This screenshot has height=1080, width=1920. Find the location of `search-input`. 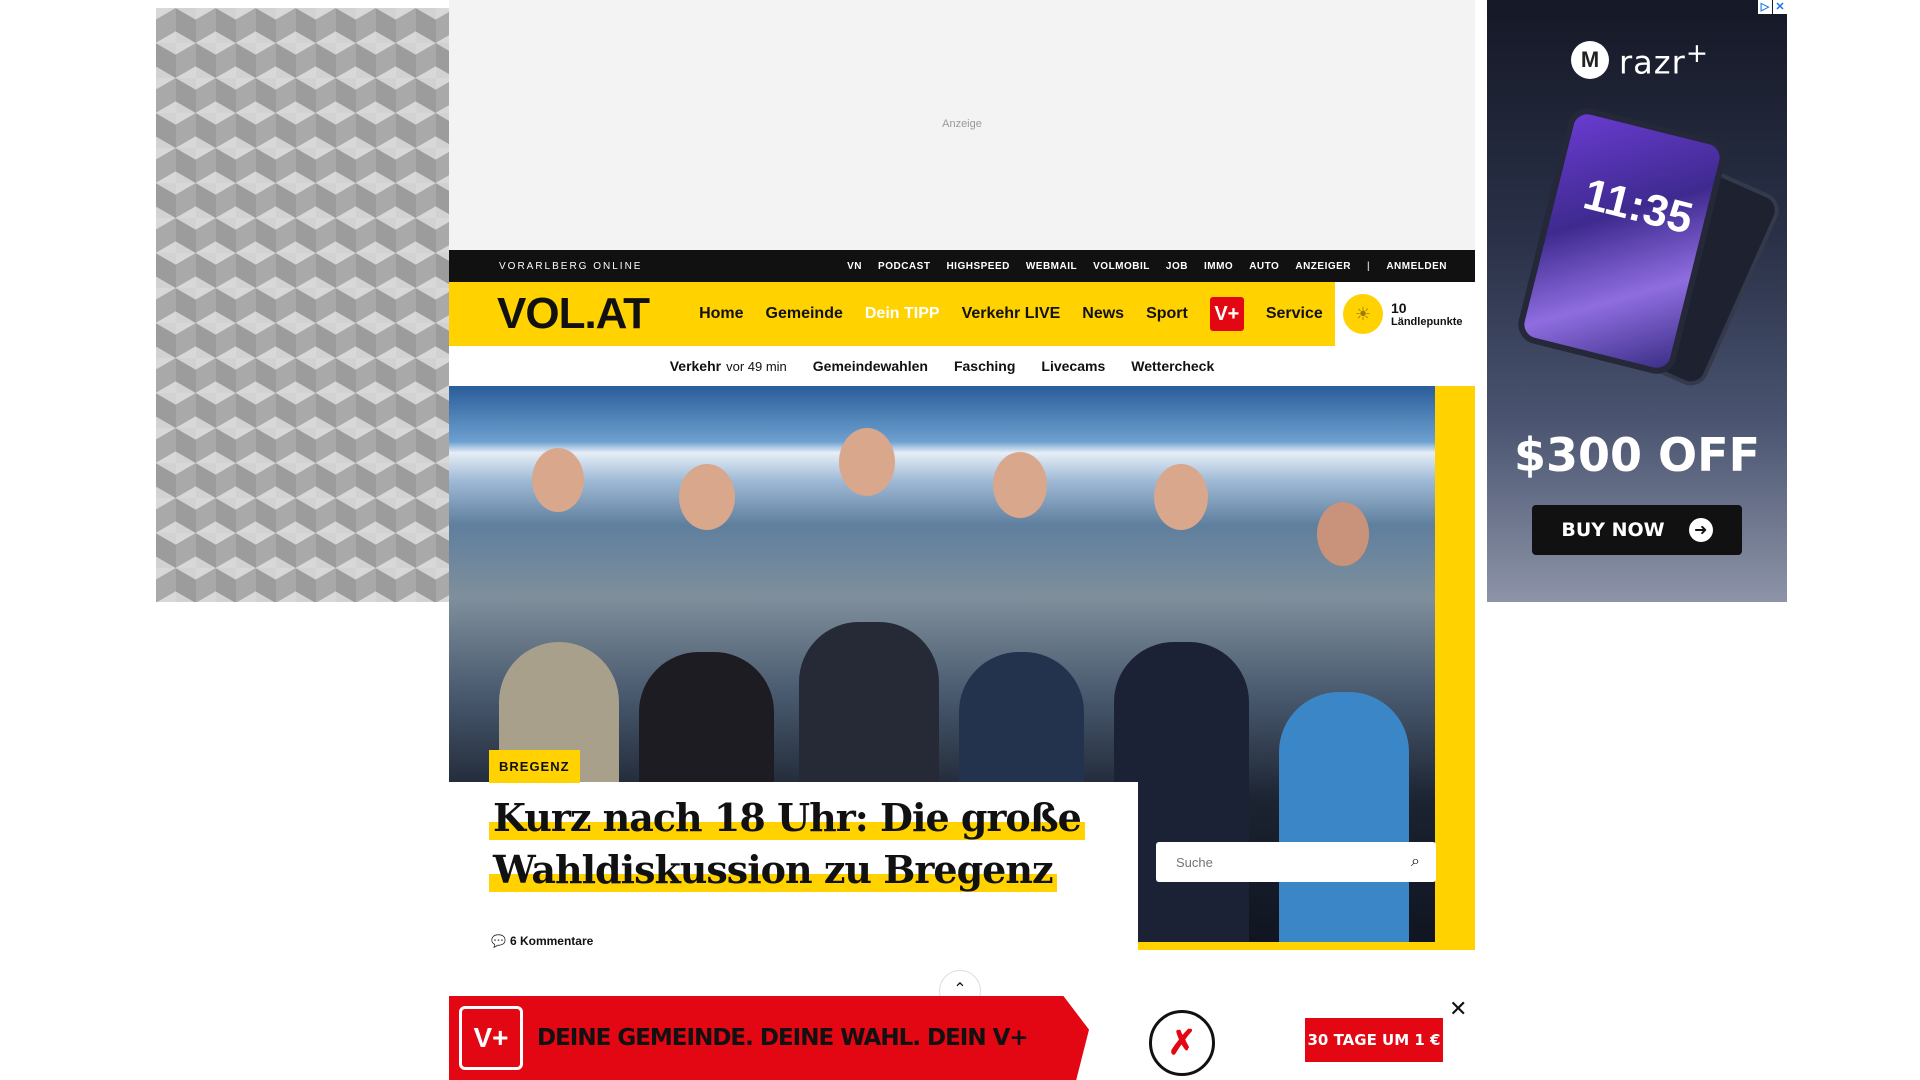

search-input is located at coordinates (1293, 862).